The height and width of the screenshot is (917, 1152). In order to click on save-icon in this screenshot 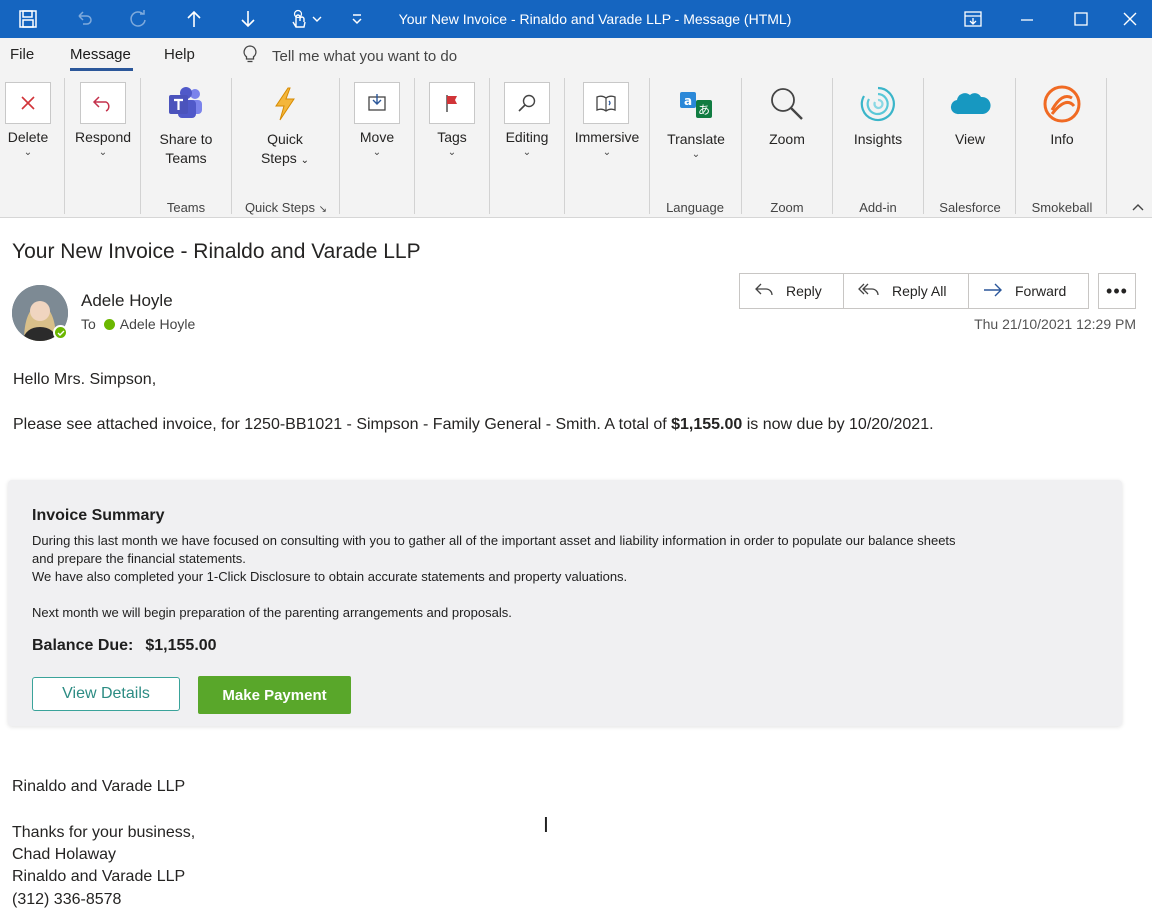, I will do `click(28, 19)`.